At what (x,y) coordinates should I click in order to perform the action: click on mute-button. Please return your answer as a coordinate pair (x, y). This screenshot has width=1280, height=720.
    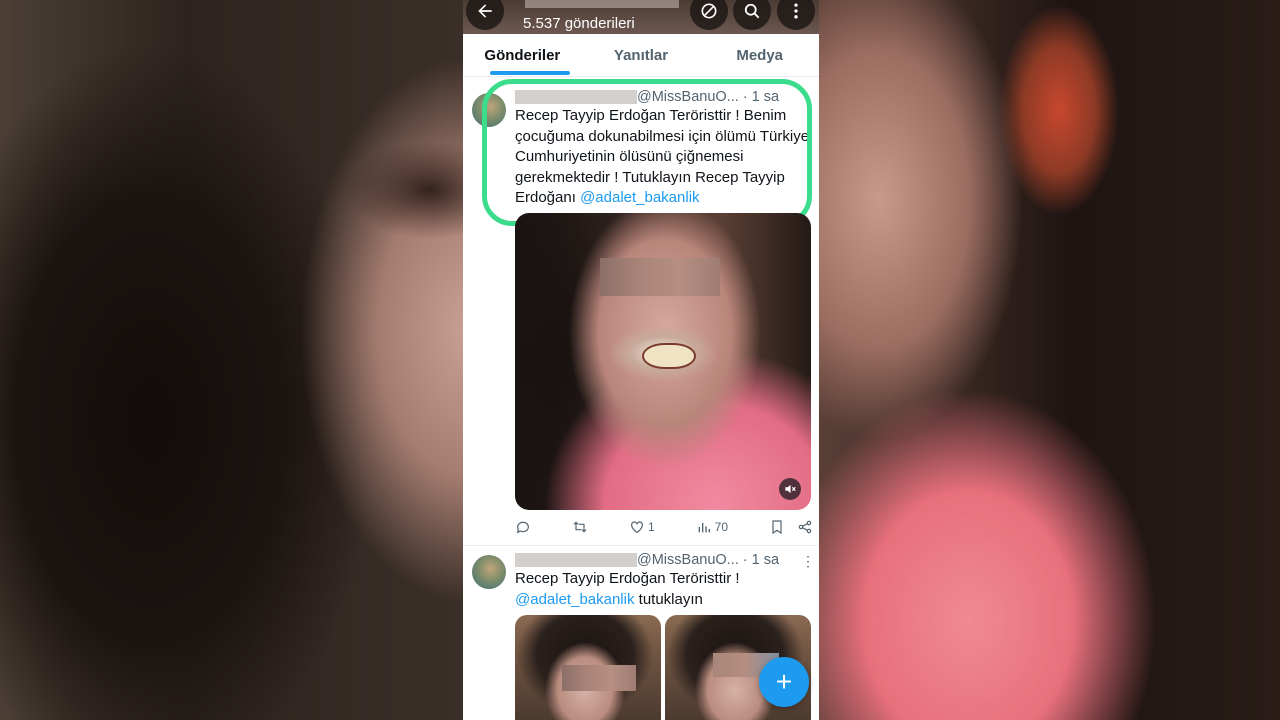
    Looking at the image, I should click on (790, 489).